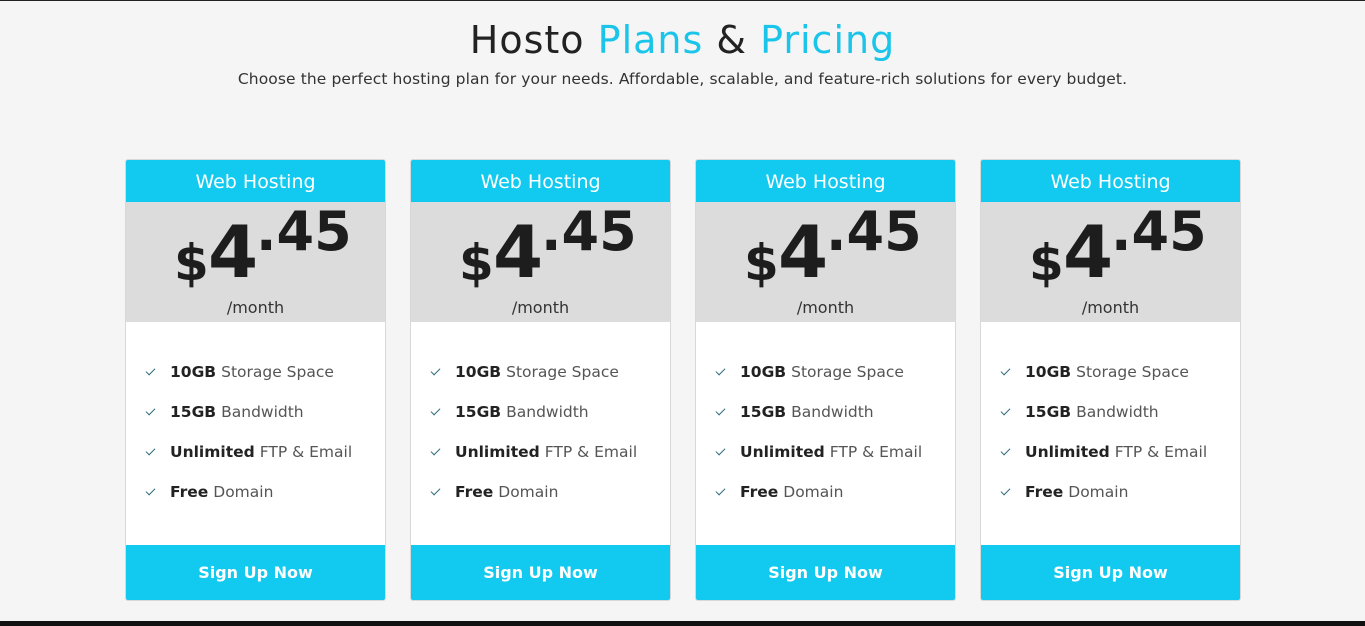 Image resolution: width=1365 pixels, height=626 pixels. Describe the element at coordinates (650, 40) in the screenshot. I see `title-word-plans: Plans` at that location.